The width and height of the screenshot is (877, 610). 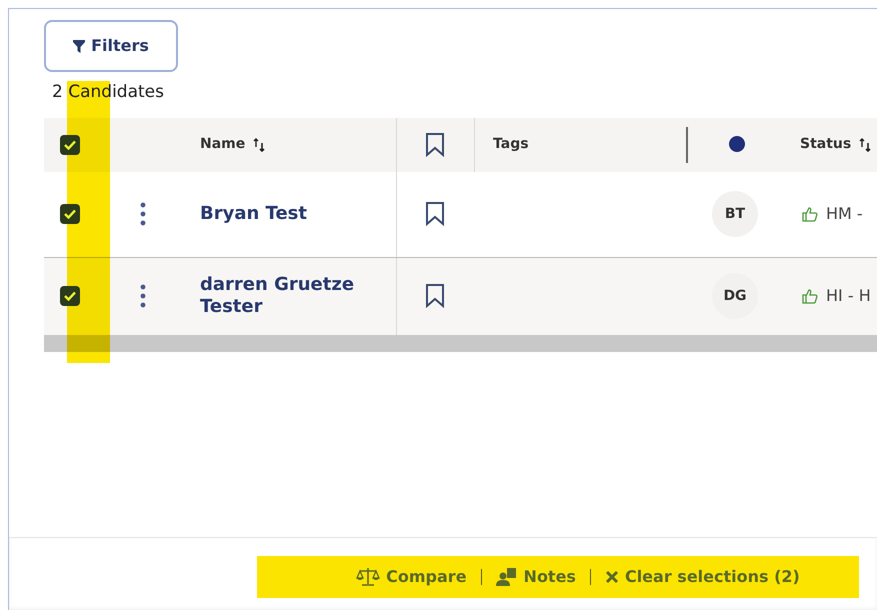 I want to click on candidate-name-link: darren Gruetze Tester, so click(x=298, y=296).